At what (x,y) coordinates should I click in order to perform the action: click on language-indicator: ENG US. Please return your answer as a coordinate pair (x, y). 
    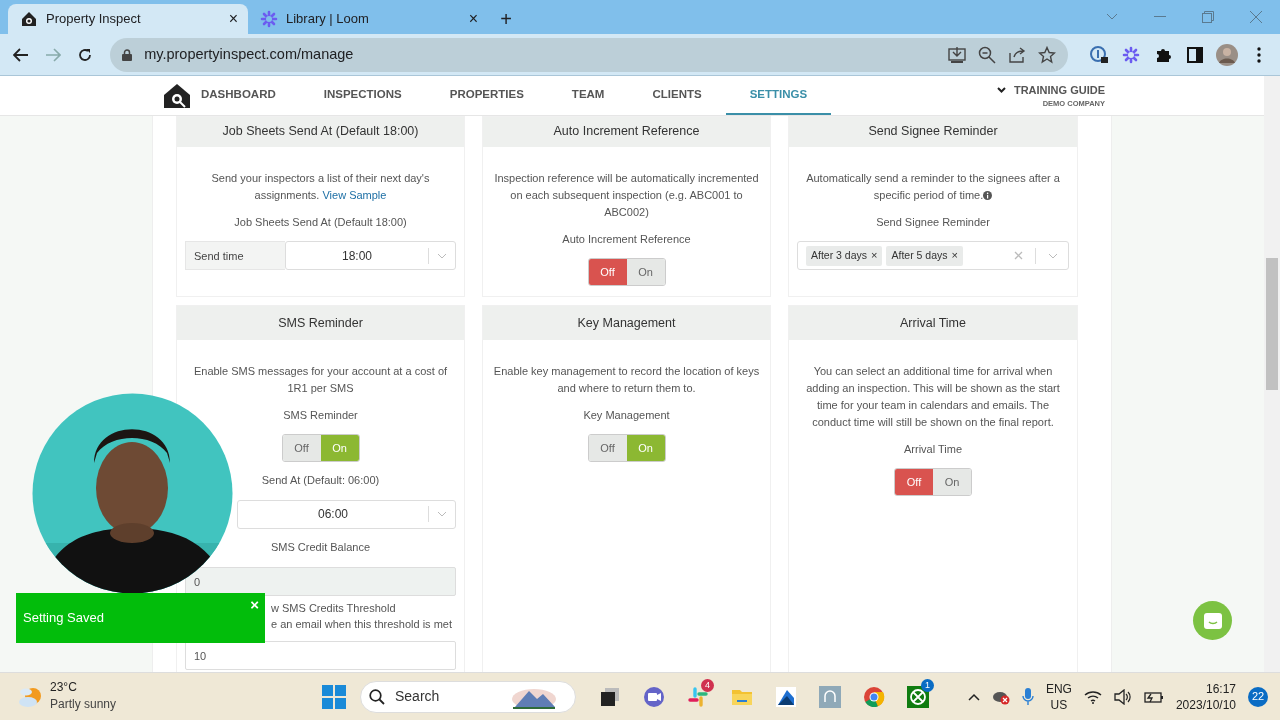
    Looking at the image, I should click on (1058, 696).